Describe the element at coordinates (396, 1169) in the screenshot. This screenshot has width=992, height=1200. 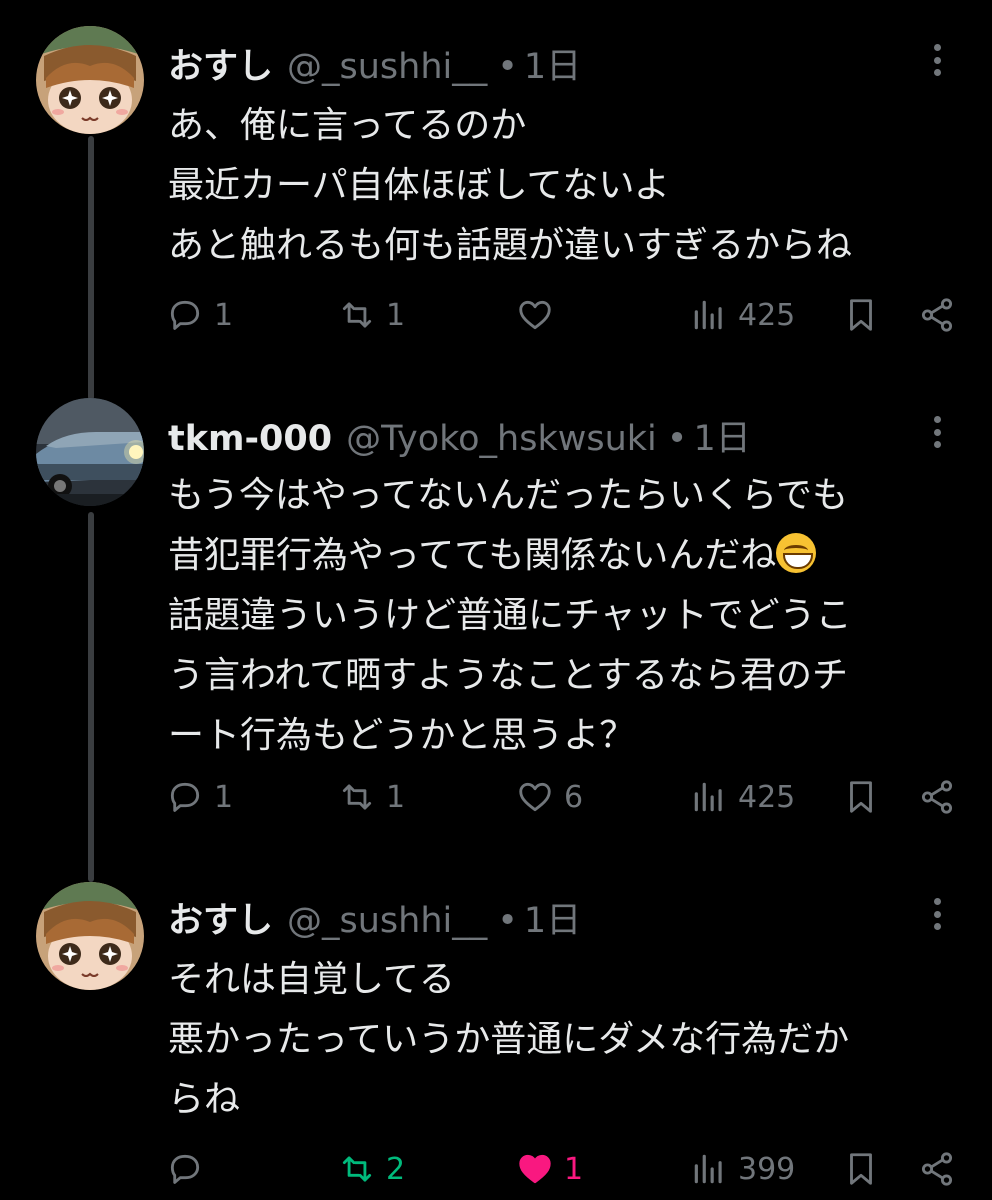
I see `retweet-count: 2` at that location.